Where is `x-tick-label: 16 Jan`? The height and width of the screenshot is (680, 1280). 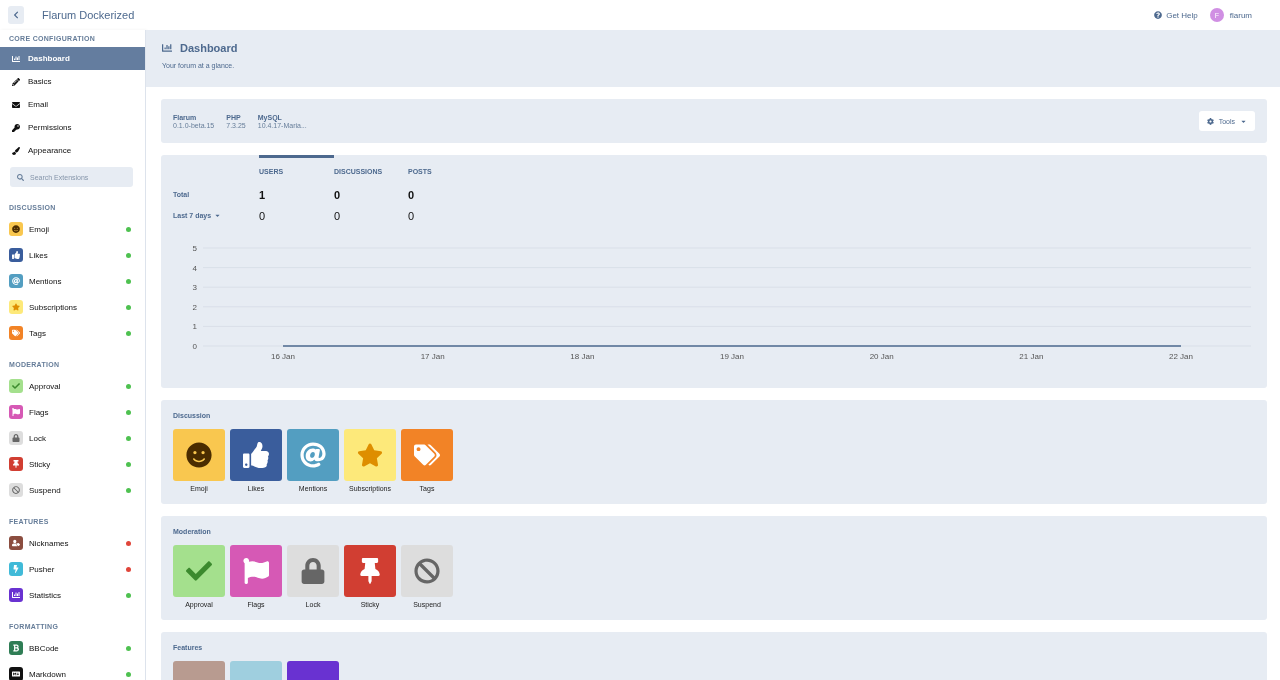 x-tick-label: 16 Jan is located at coordinates (283, 356).